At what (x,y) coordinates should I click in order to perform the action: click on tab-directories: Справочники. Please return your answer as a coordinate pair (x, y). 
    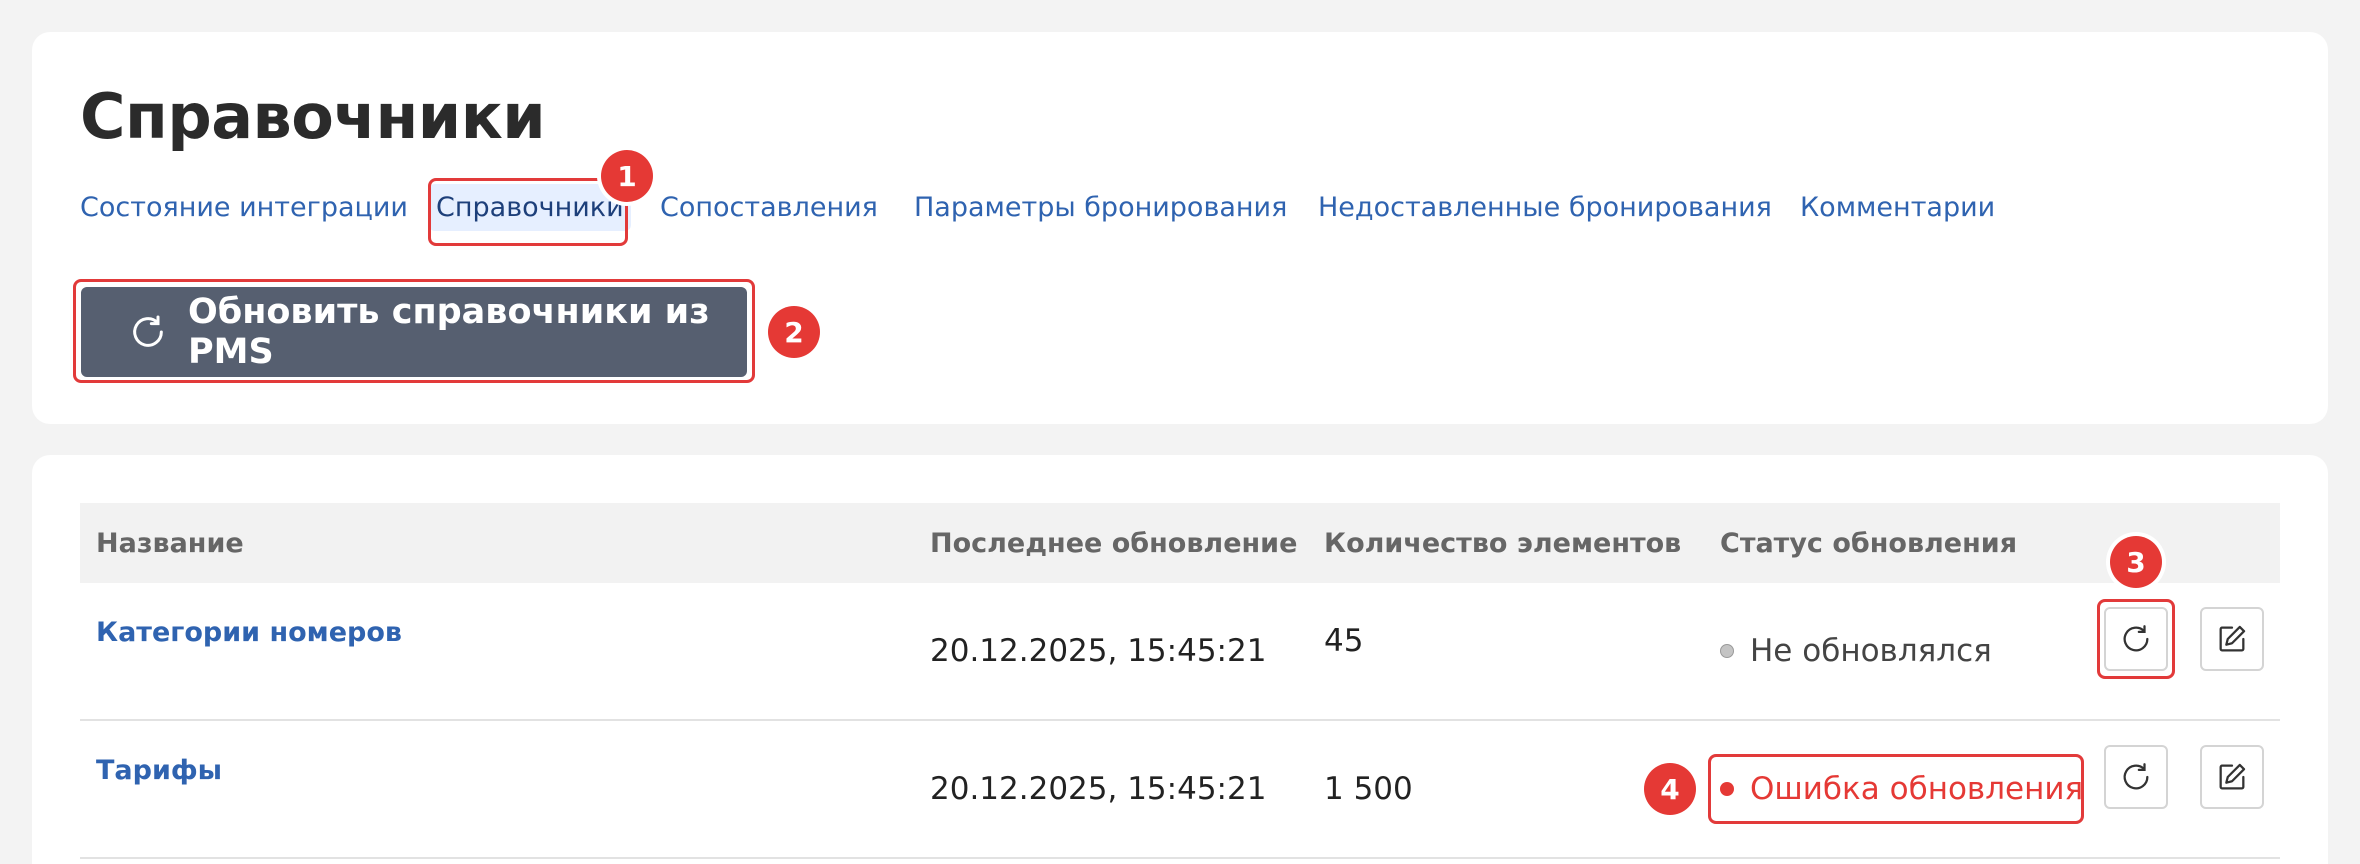
    Looking at the image, I should click on (530, 207).